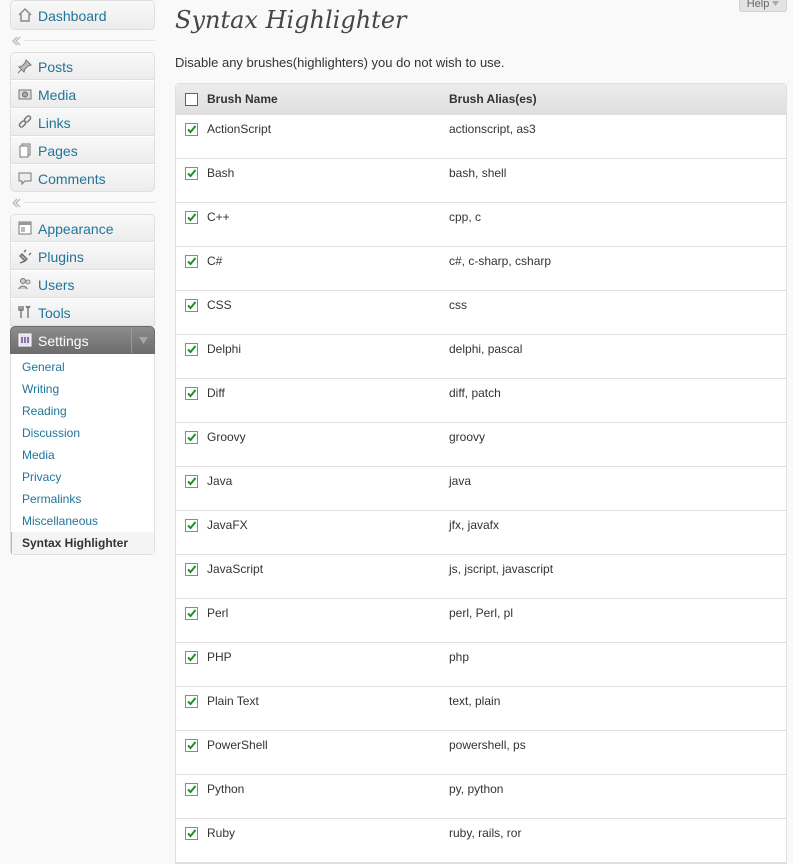  What do you see at coordinates (617, 99) in the screenshot?
I see `column-header-alias: Brush Alias(es)` at bounding box center [617, 99].